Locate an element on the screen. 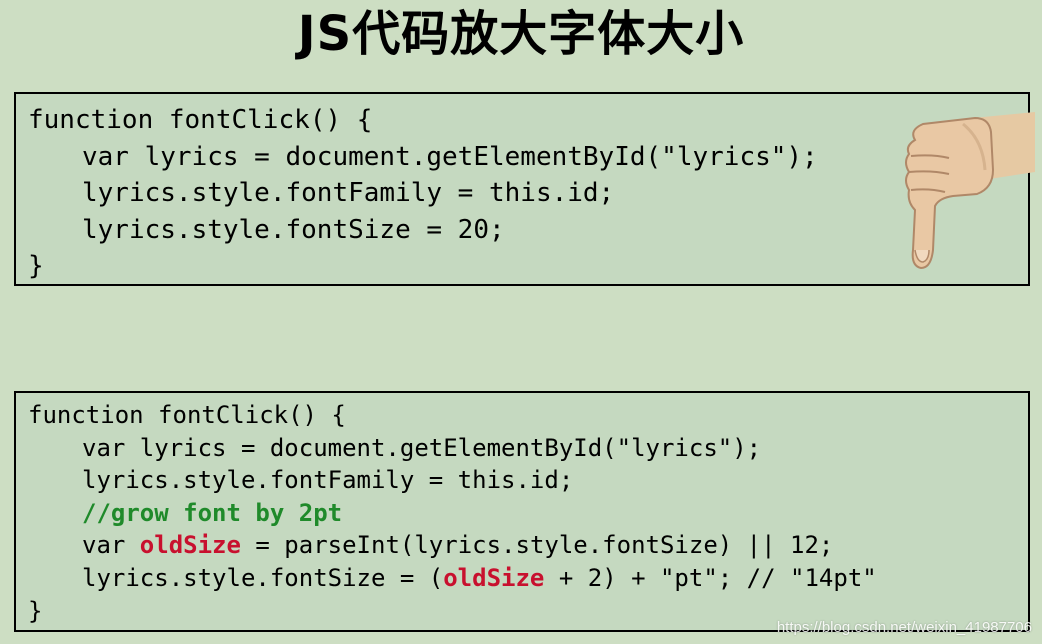  code-token: + 2) + "pt"; // "14pt" is located at coordinates (710, 577).